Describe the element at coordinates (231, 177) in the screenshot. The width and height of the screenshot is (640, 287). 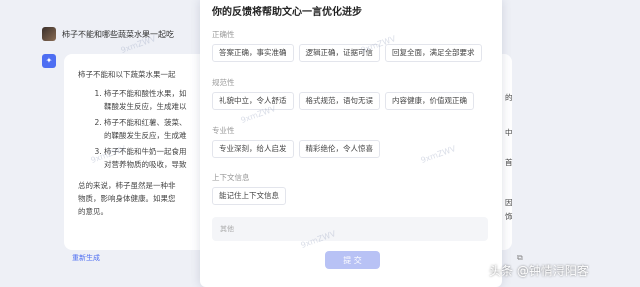
I see `section-label-context: 上下文信息` at that location.